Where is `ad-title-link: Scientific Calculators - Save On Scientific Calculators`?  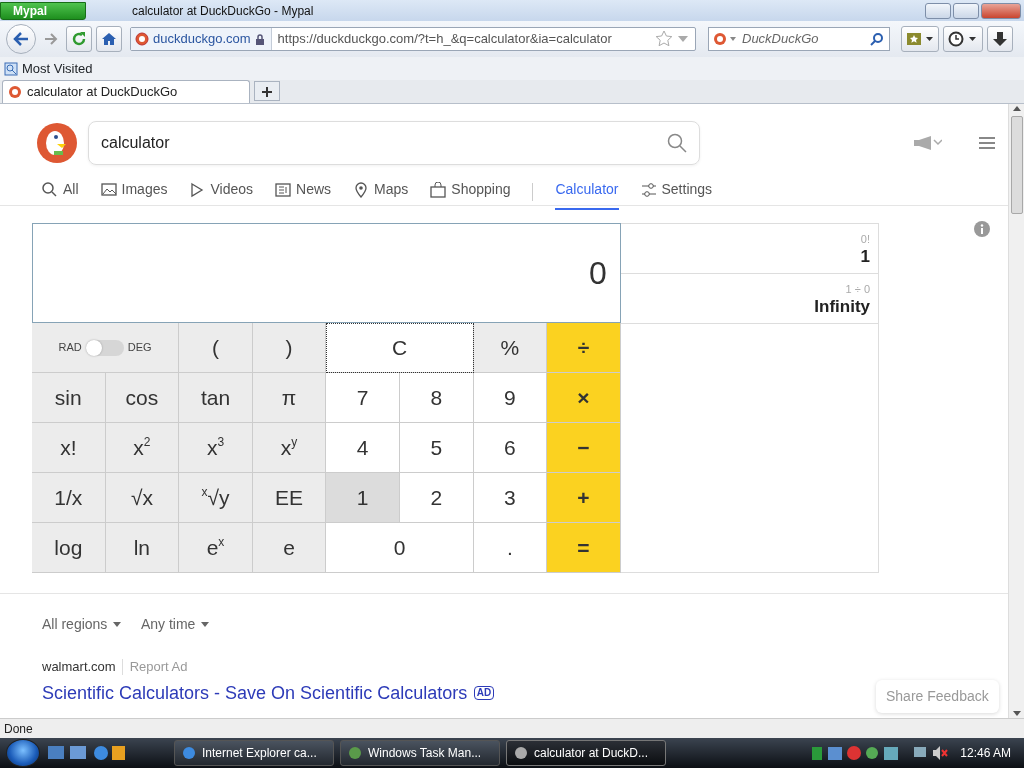 ad-title-link: Scientific Calculators - Save On Scientific Calculators is located at coordinates (255, 693).